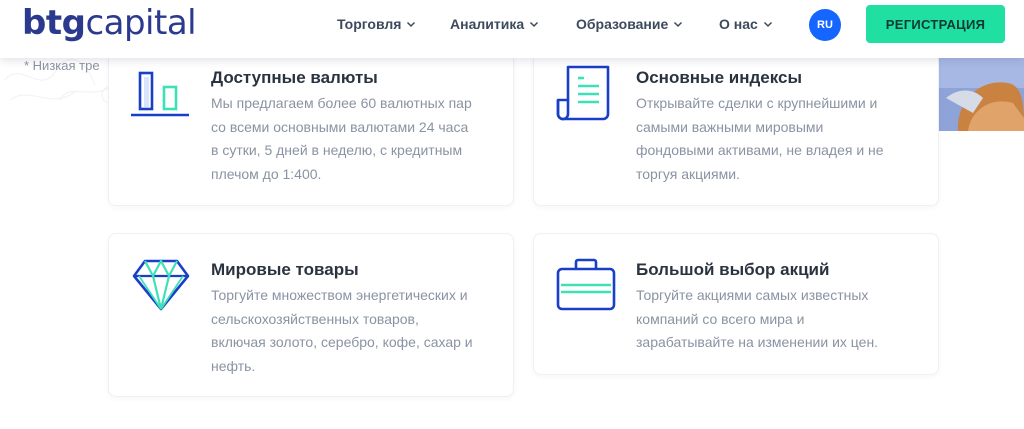  What do you see at coordinates (935, 24) in the screenshot?
I see `register-button: РЕГИСТРАЦИЯ` at bounding box center [935, 24].